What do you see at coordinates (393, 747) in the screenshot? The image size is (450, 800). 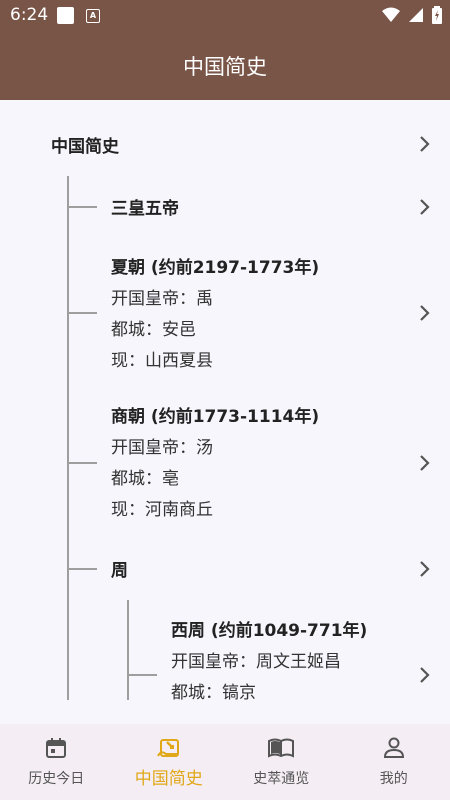 I see `person-icon` at bounding box center [393, 747].